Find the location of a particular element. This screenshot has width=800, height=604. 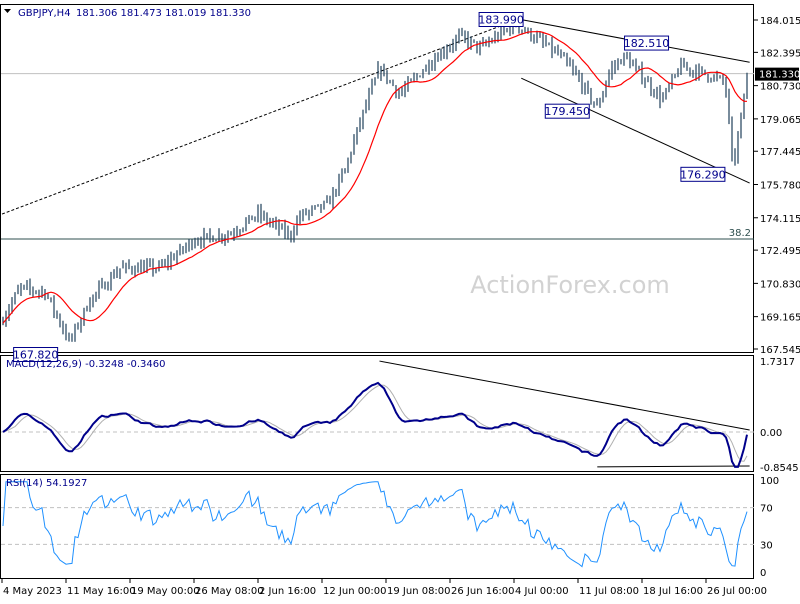

swing-label: 179.450 is located at coordinates (568, 111).